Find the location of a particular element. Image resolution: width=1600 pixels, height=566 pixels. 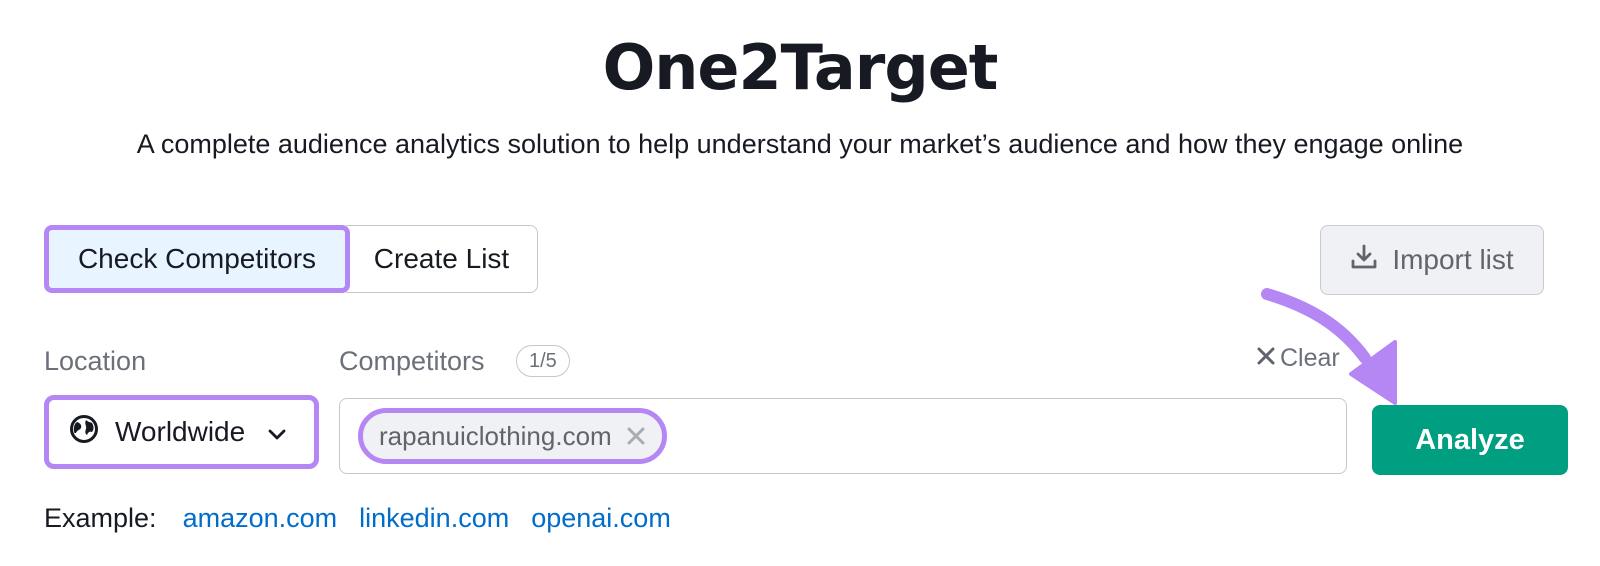

import-list-button: Import list is located at coordinates (1432, 260).